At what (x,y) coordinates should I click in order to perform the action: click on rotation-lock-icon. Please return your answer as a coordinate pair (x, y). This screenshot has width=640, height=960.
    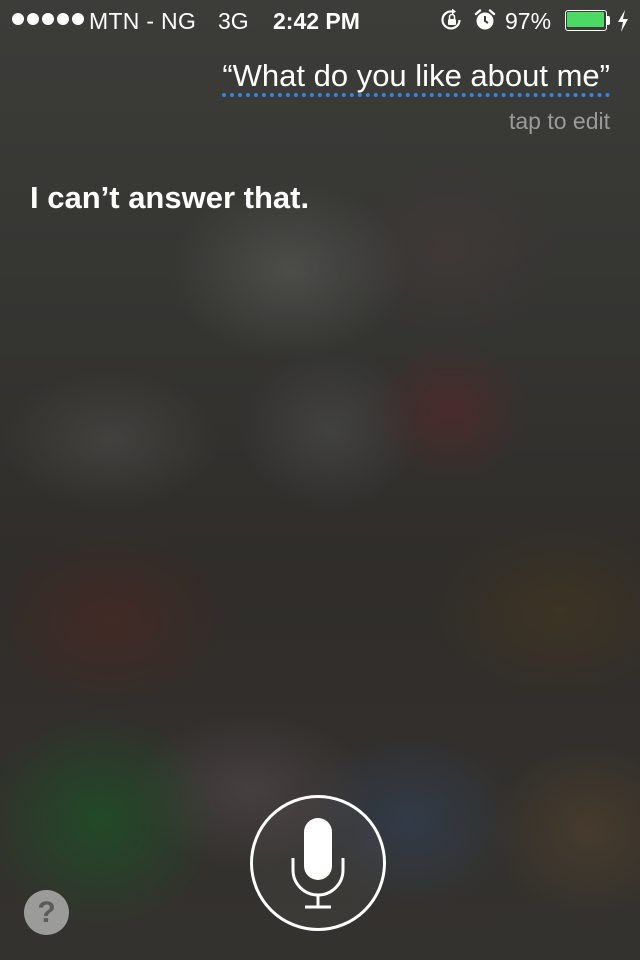
    Looking at the image, I should click on (451, 19).